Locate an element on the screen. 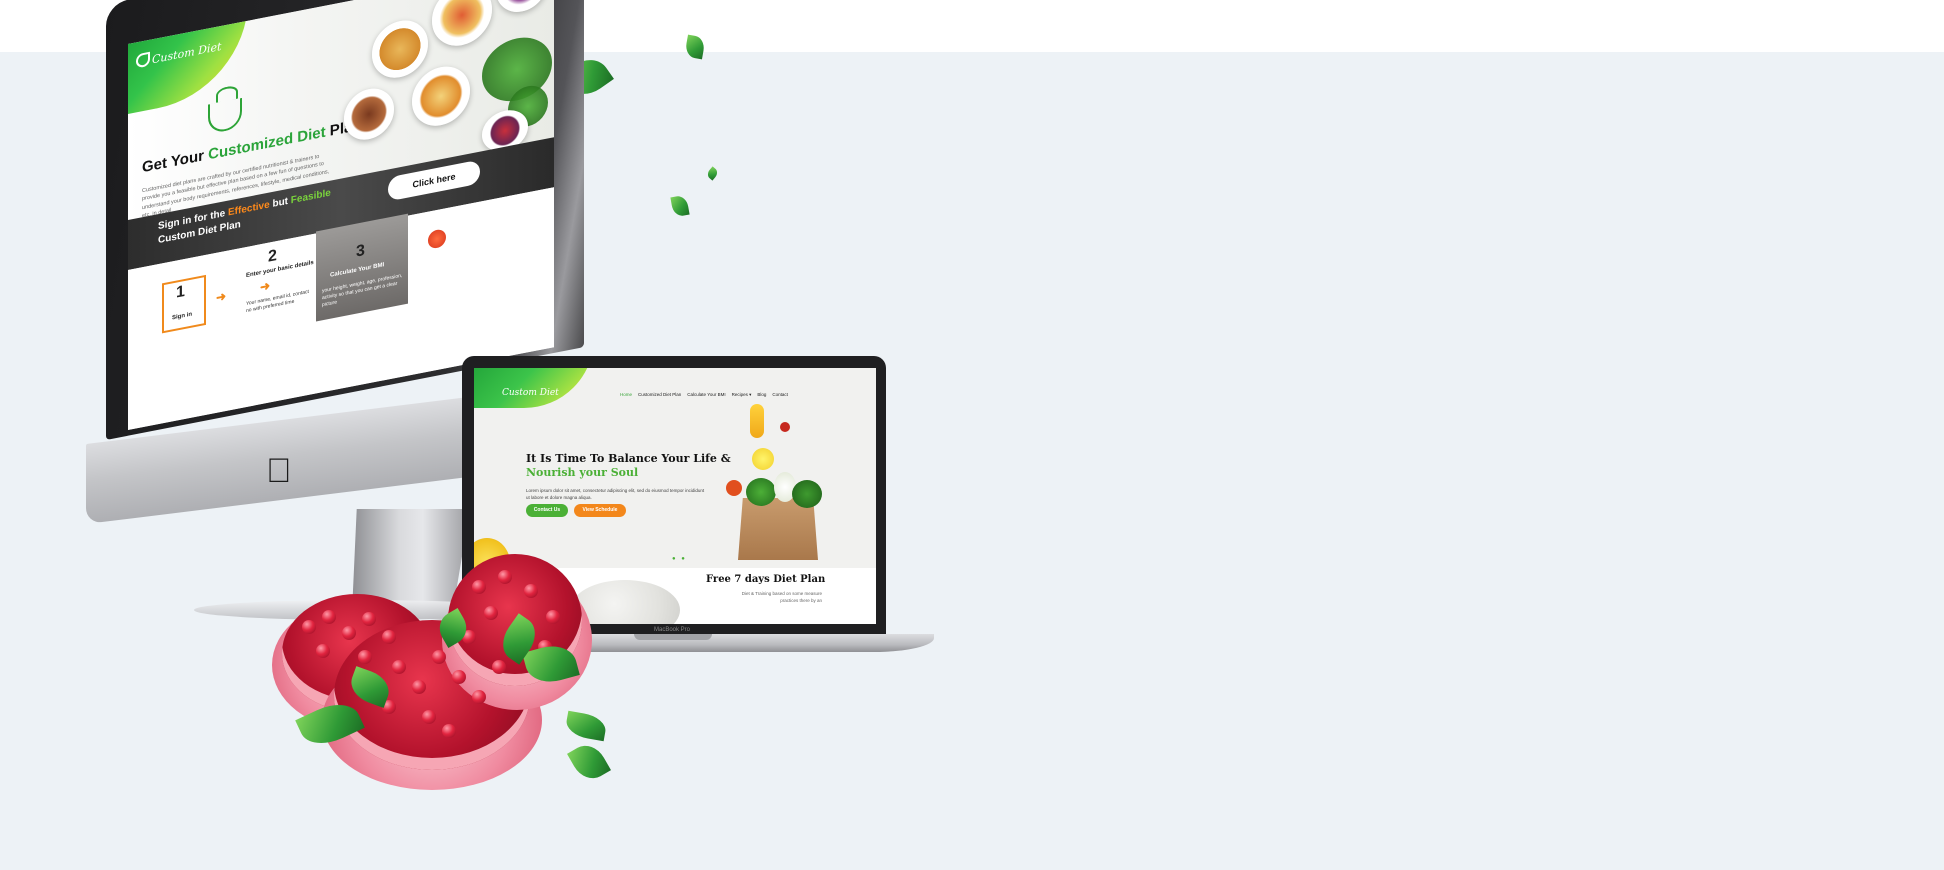 The image size is (1944, 870). nav-item-customized-diet-plan: Customized Diet Plan is located at coordinates (659, 395).